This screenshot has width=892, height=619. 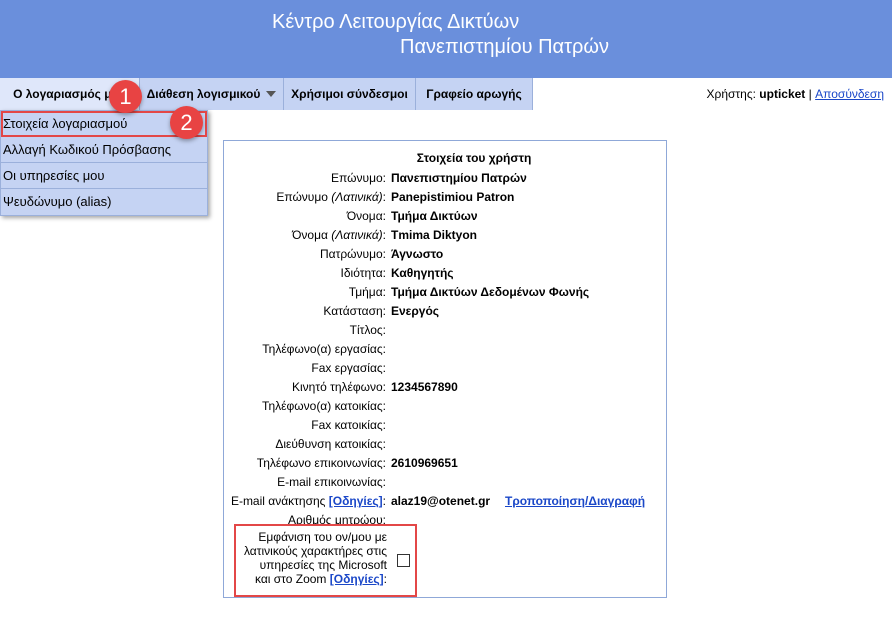 I want to click on detail-row-department: Τμήμα: Τμήμα Δικτύων Δεδομένων Φωνής, so click(x=444, y=294).